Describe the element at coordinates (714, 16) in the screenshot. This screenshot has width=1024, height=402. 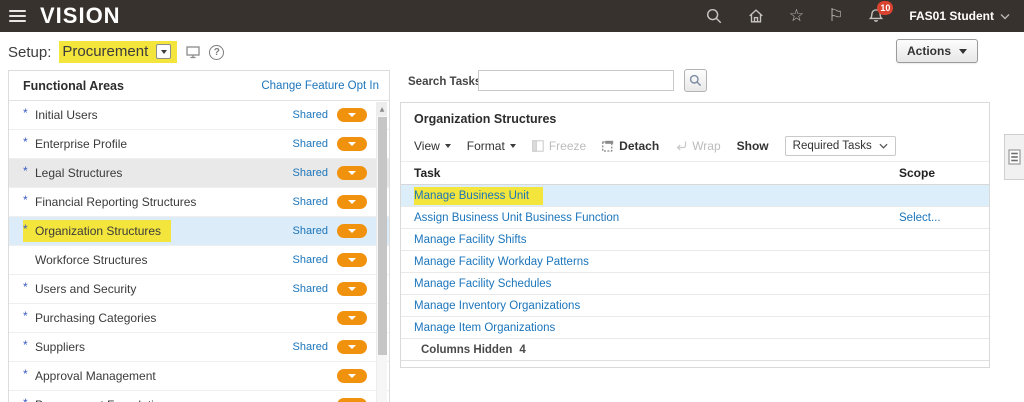
I see `search-icon` at that location.